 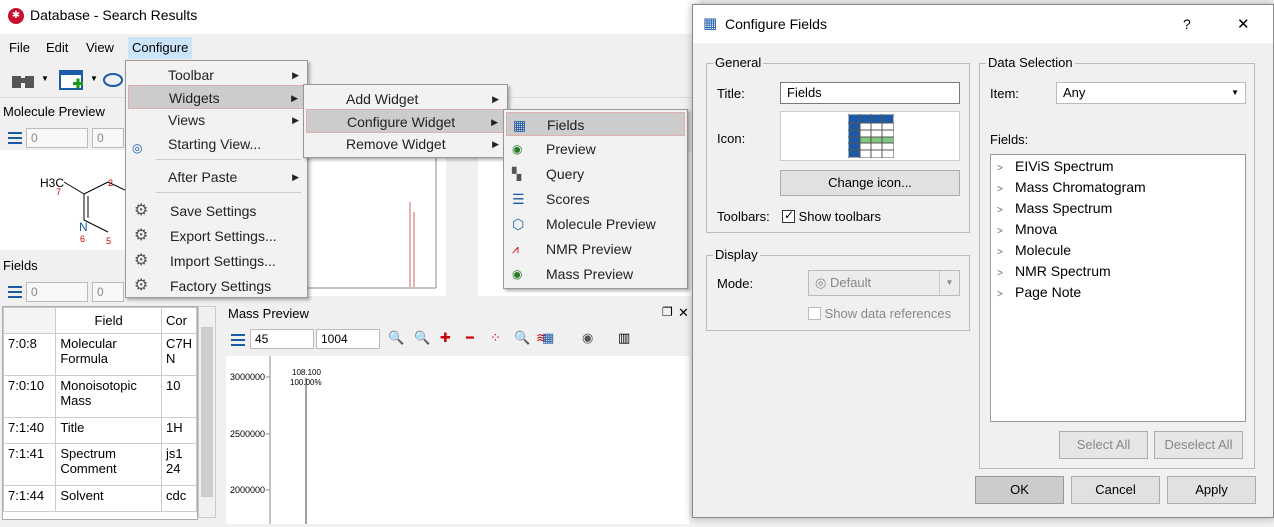 I want to click on table-row: 7:1:44 Solvent cdc, so click(x=100, y=498).